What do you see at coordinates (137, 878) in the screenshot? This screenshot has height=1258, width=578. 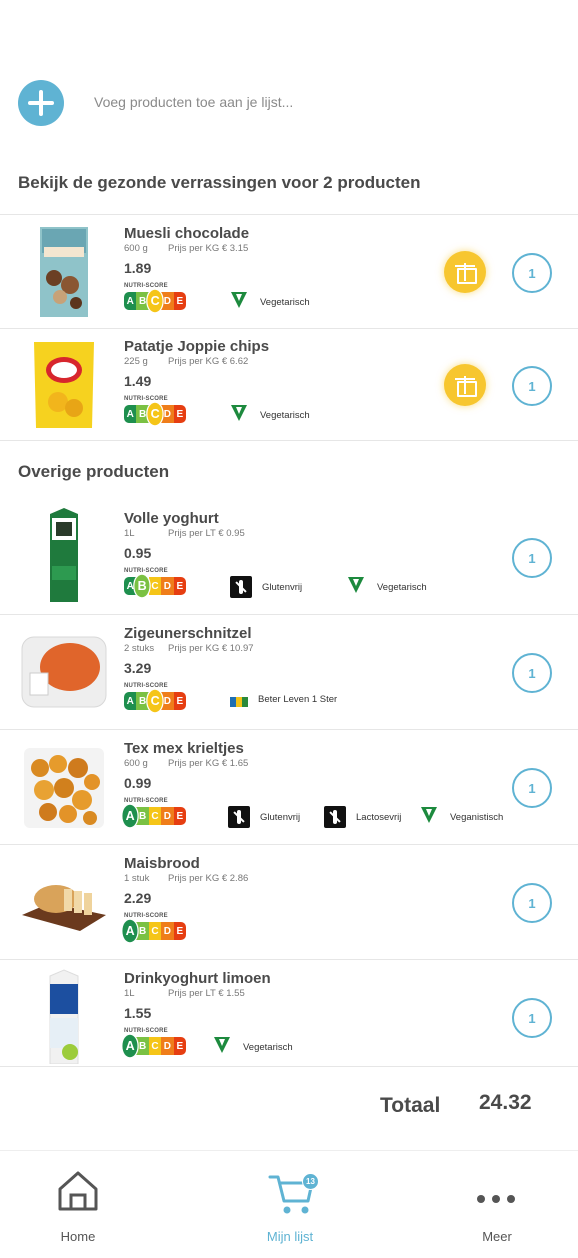 I see `product-quantity: 1 stuk` at bounding box center [137, 878].